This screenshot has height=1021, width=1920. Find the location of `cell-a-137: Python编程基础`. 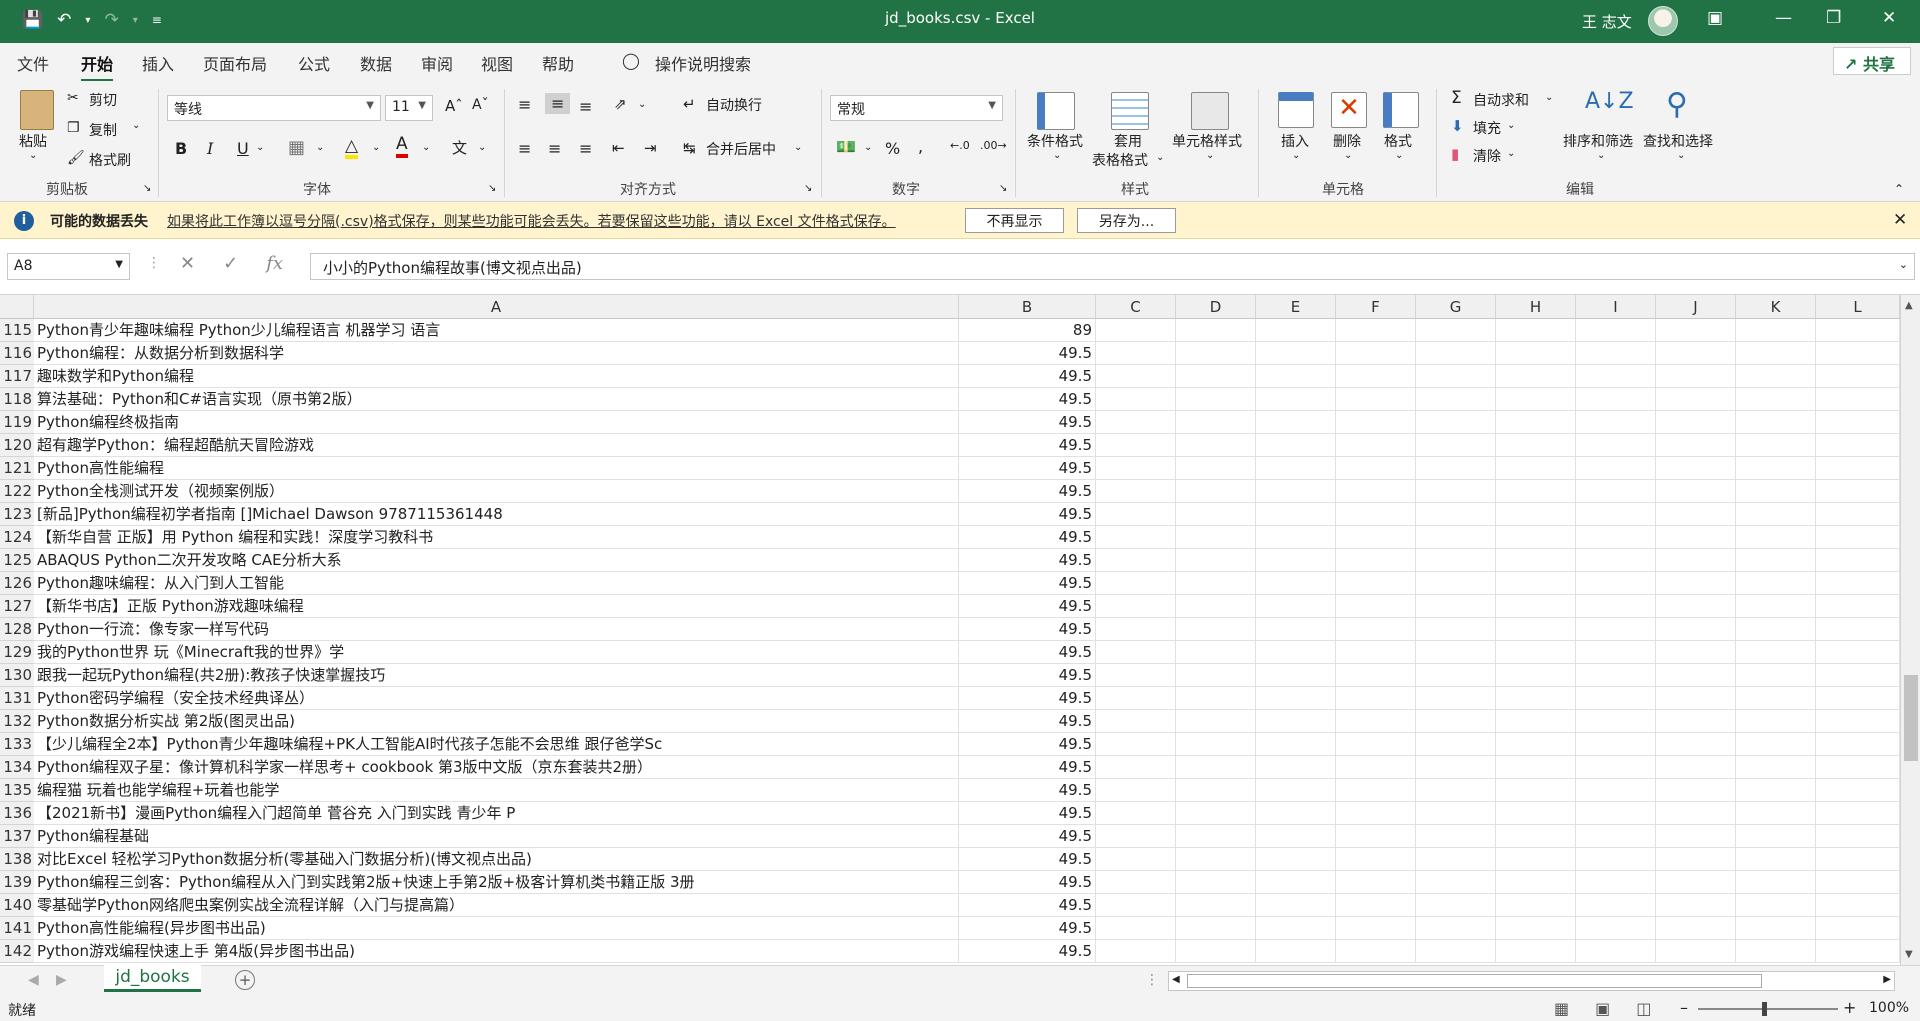

cell-a-137: Python编程基础 is located at coordinates (496, 836).